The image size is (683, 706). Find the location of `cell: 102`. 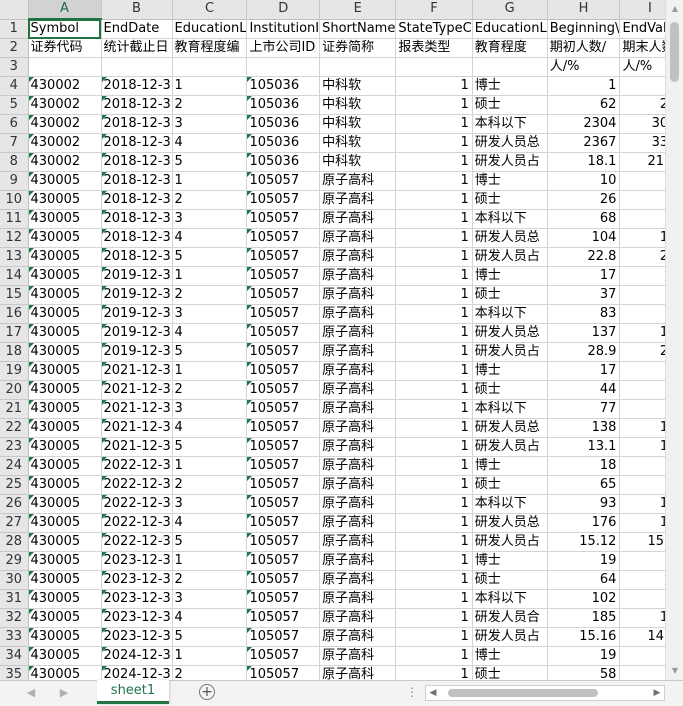

cell: 102 is located at coordinates (584, 599).